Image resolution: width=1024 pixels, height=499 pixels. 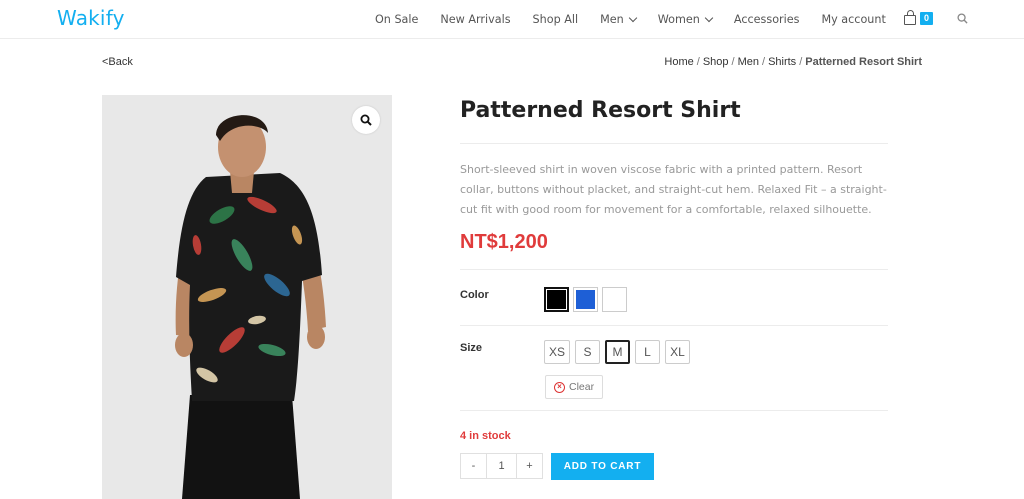 I want to click on nav-item-label: On Sale, so click(x=397, y=19).